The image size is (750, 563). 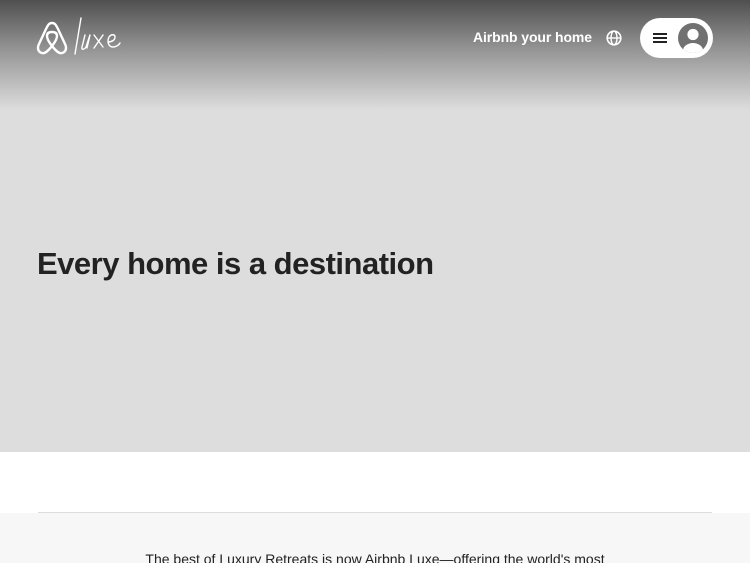 What do you see at coordinates (375, 38) in the screenshot?
I see `site-header: Airbnb your home` at bounding box center [375, 38].